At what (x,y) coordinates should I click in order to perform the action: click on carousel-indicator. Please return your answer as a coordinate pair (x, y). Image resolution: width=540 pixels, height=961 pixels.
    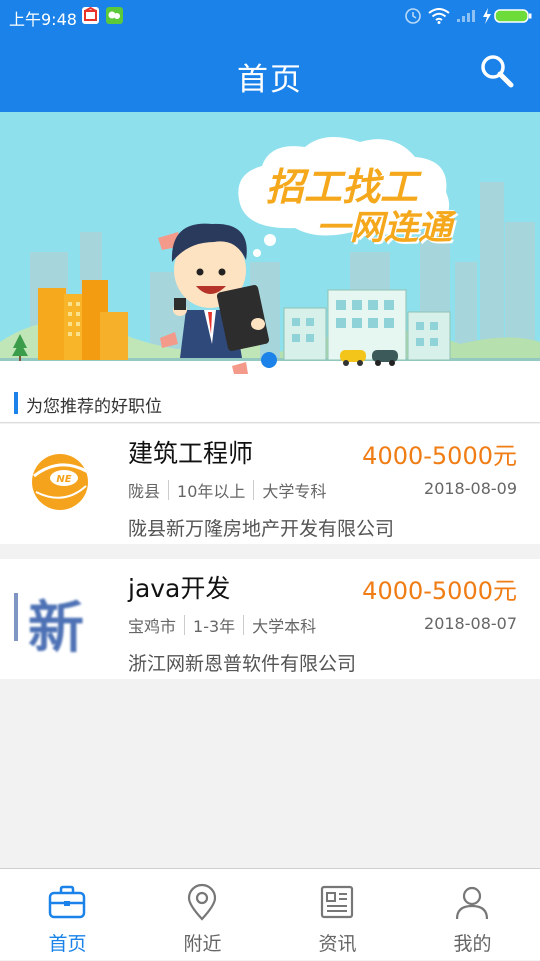
    Looking at the image, I should click on (269, 360).